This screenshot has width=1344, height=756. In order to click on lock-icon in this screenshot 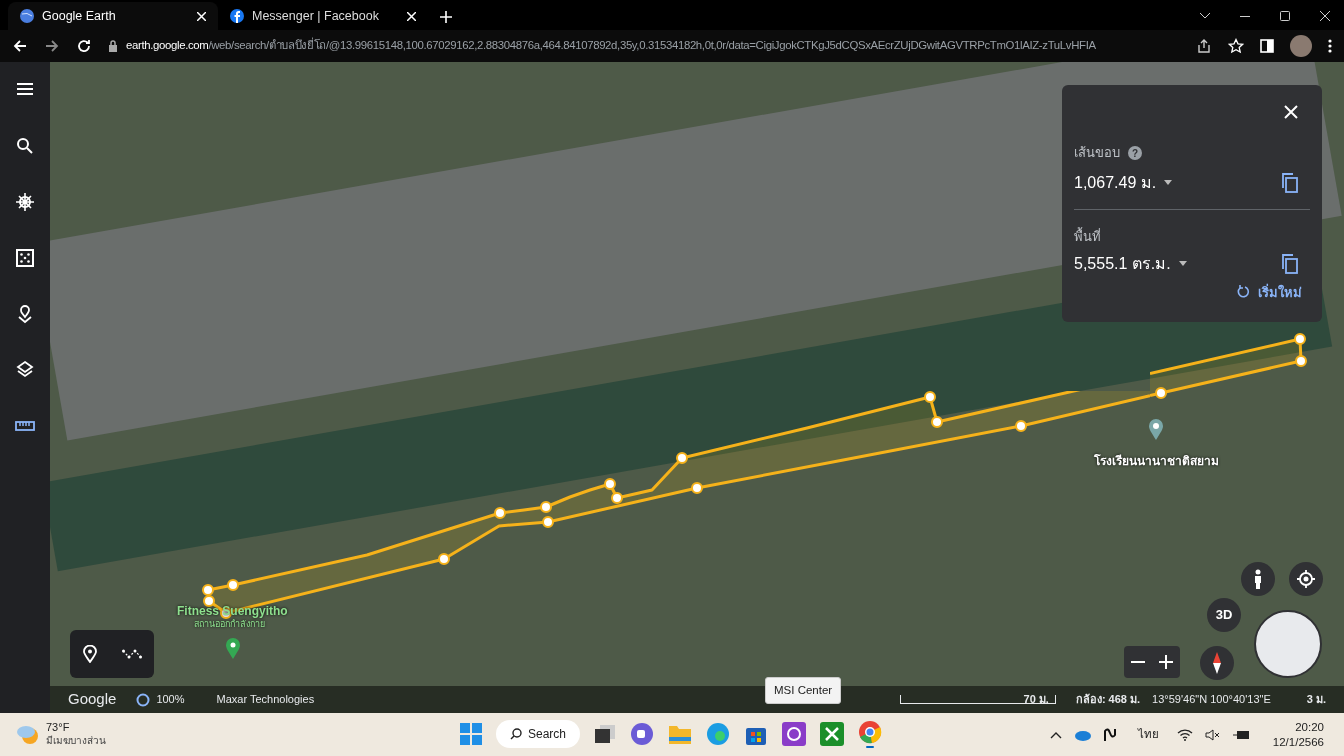, I will do `click(113, 46)`.